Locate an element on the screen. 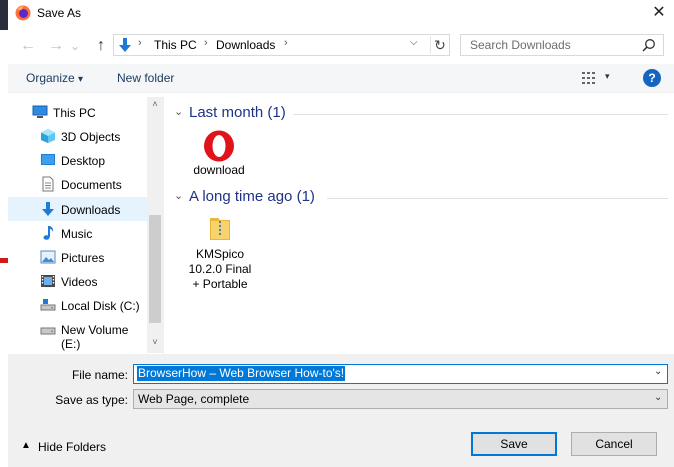 The image size is (674, 467). sidebar-item-pictures: Pictures is located at coordinates (78, 257).